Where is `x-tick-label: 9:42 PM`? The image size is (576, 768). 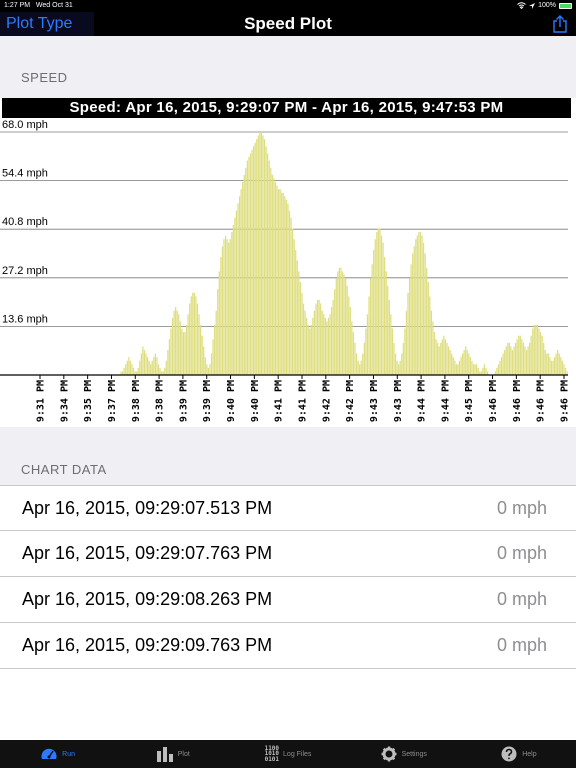 x-tick-label: 9:42 PM is located at coordinates (326, 401).